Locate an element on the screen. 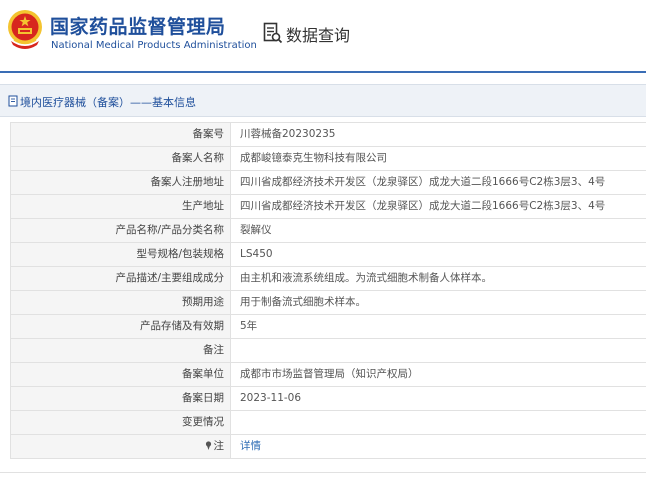 The width and height of the screenshot is (646, 479). field-label: 备案日期 is located at coordinates (121, 398).